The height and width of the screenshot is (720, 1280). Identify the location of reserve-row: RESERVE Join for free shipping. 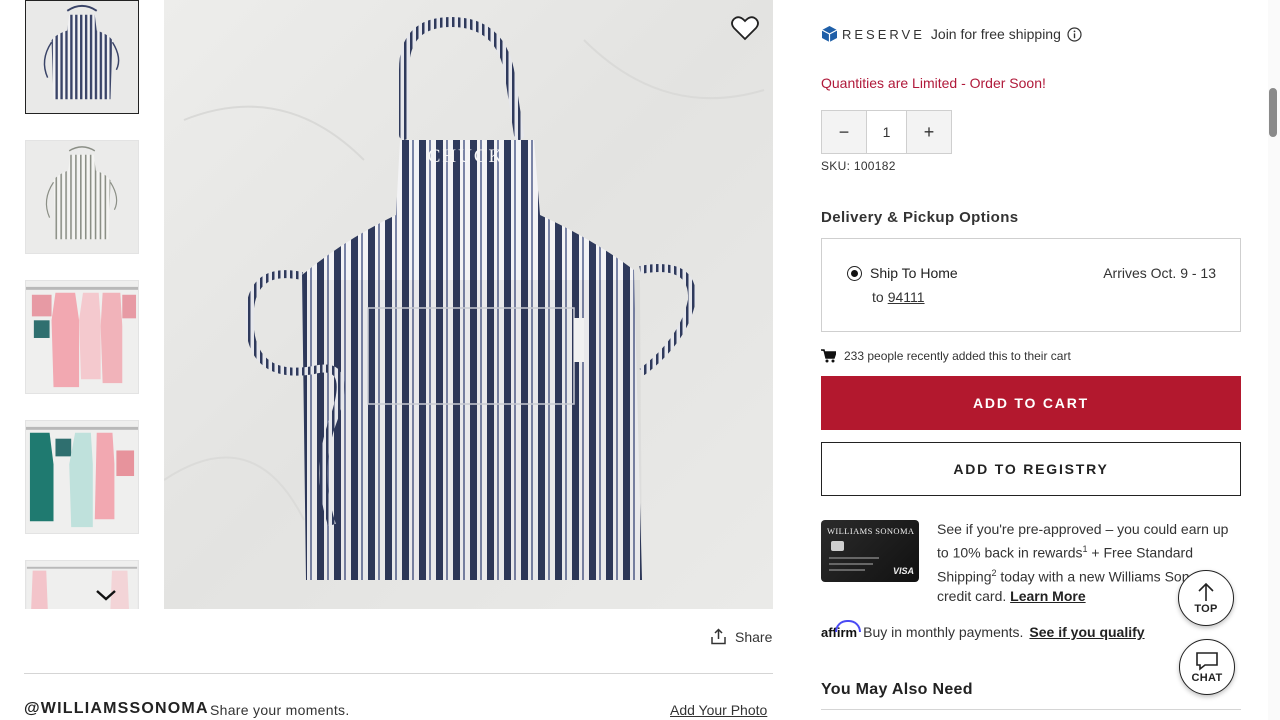
(951, 34).